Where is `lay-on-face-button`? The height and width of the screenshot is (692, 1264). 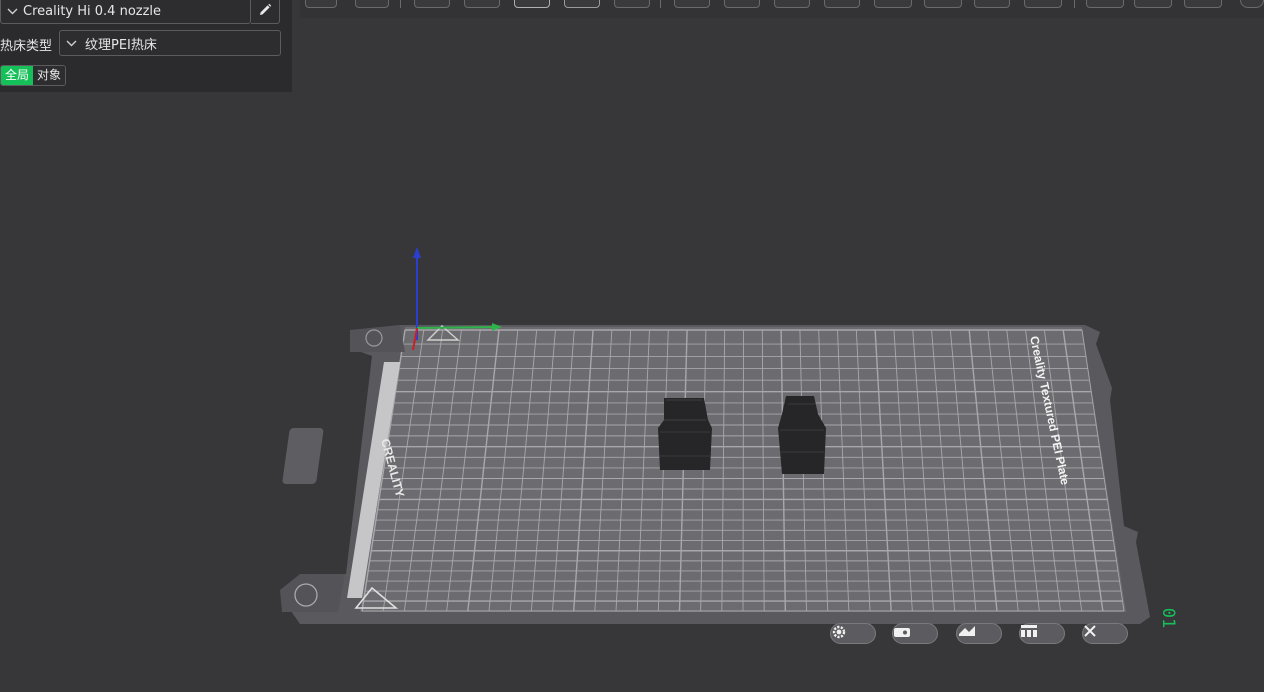 lay-on-face-button is located at coordinates (692, 4).